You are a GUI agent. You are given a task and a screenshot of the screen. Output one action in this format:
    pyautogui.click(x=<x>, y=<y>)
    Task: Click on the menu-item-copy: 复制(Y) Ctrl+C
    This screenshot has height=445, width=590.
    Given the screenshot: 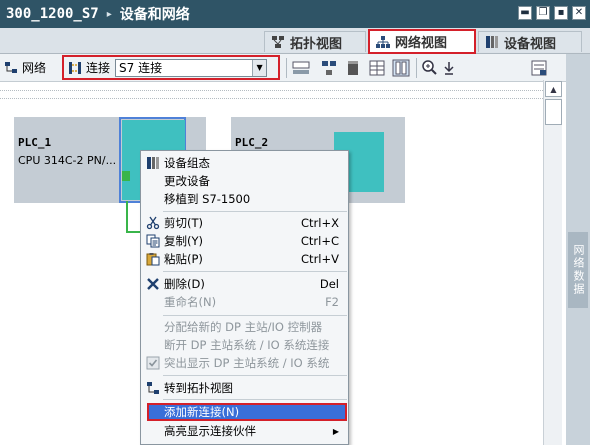 What is the action you would take?
    pyautogui.click(x=244, y=241)
    